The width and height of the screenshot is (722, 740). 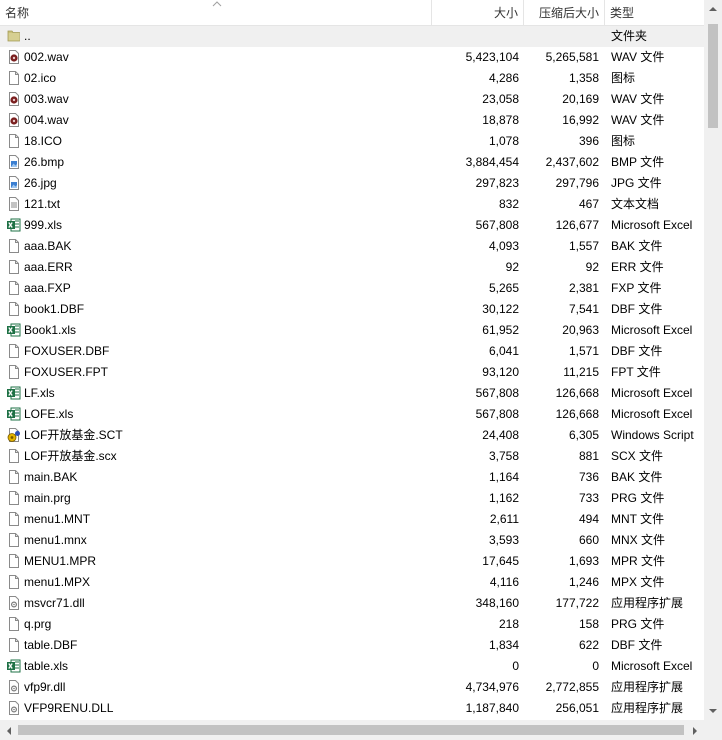 I want to click on file-row: table.DBF 1,834 622 DBF 文件, so click(x=352, y=645).